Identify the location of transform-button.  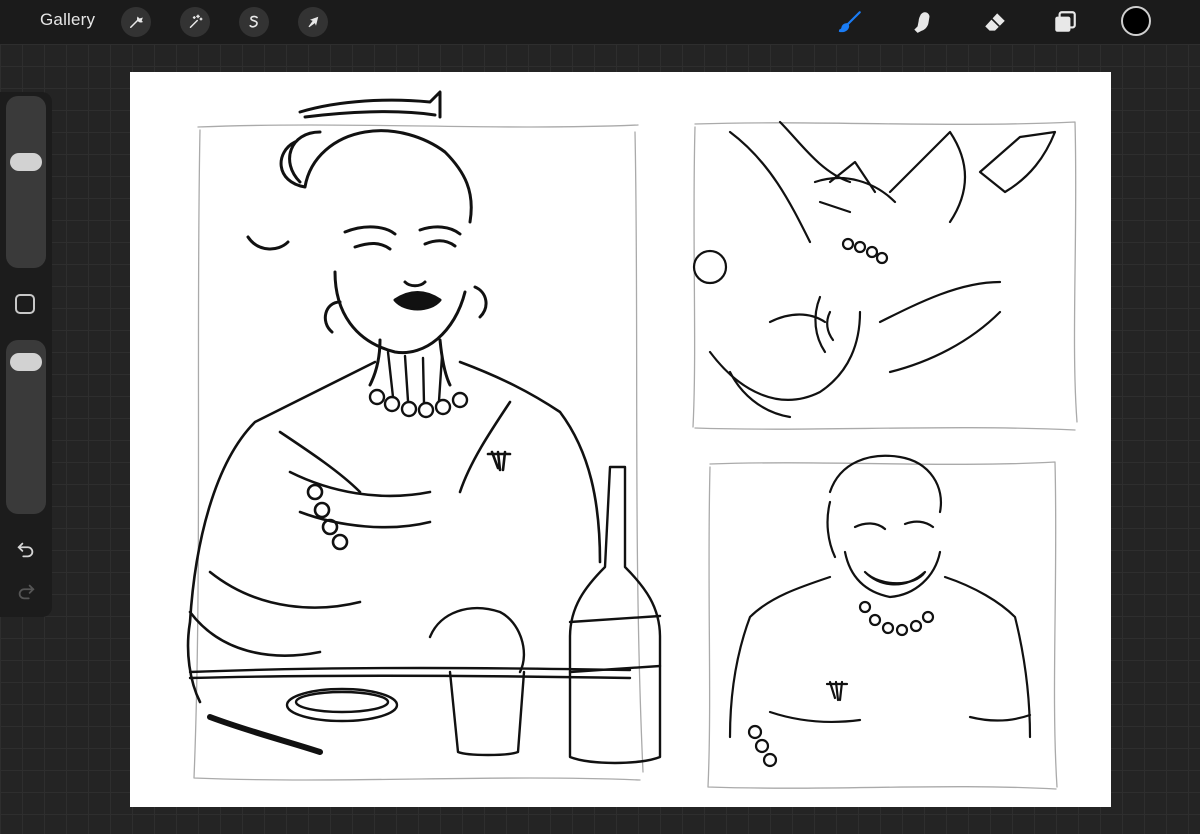
(313, 22).